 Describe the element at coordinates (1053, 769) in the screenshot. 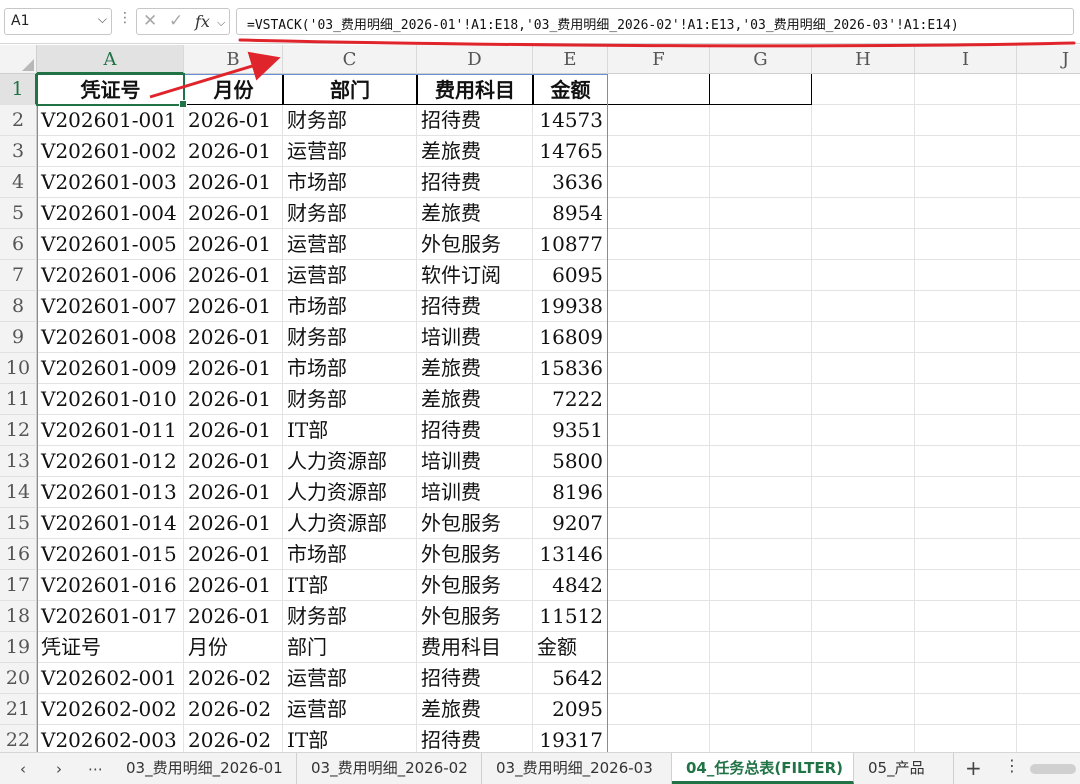

I see `horizontal-scrollbar` at that location.